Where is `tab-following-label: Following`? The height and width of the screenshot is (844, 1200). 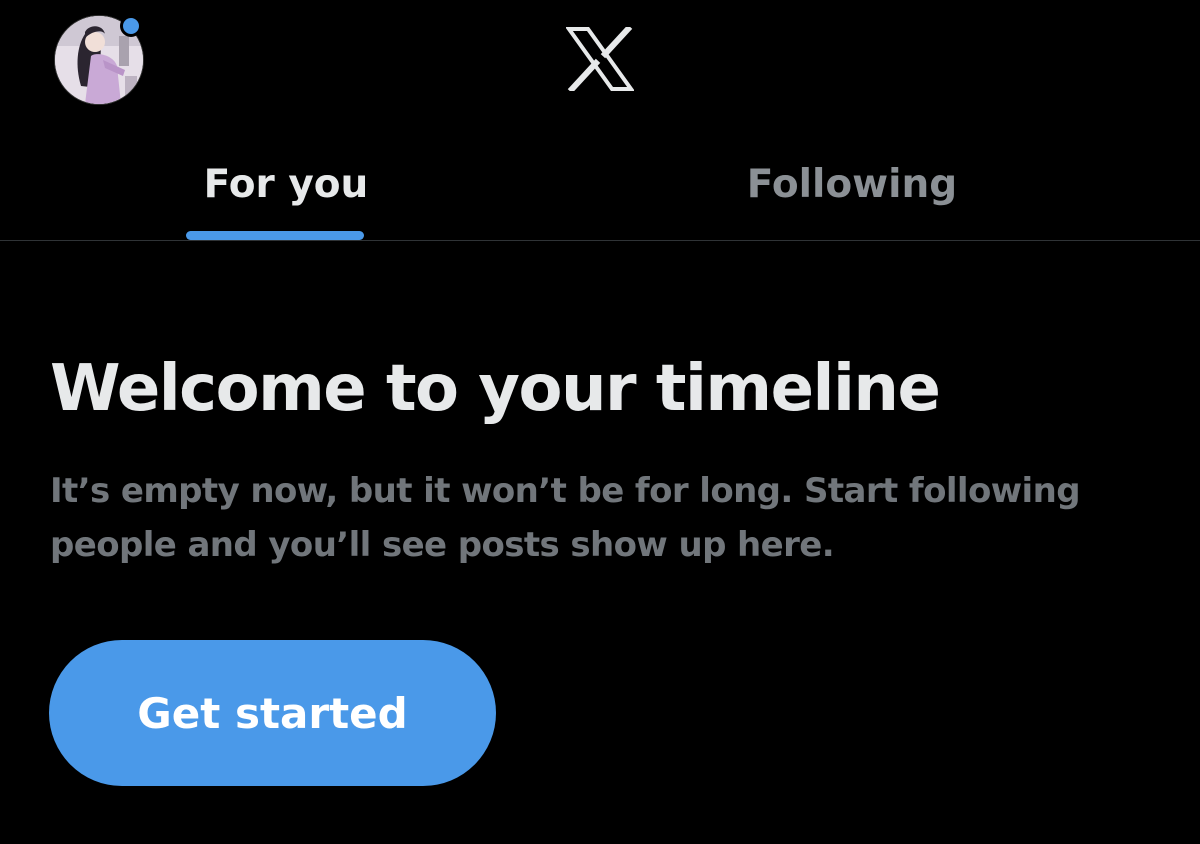
tab-following-label: Following is located at coordinates (852, 184).